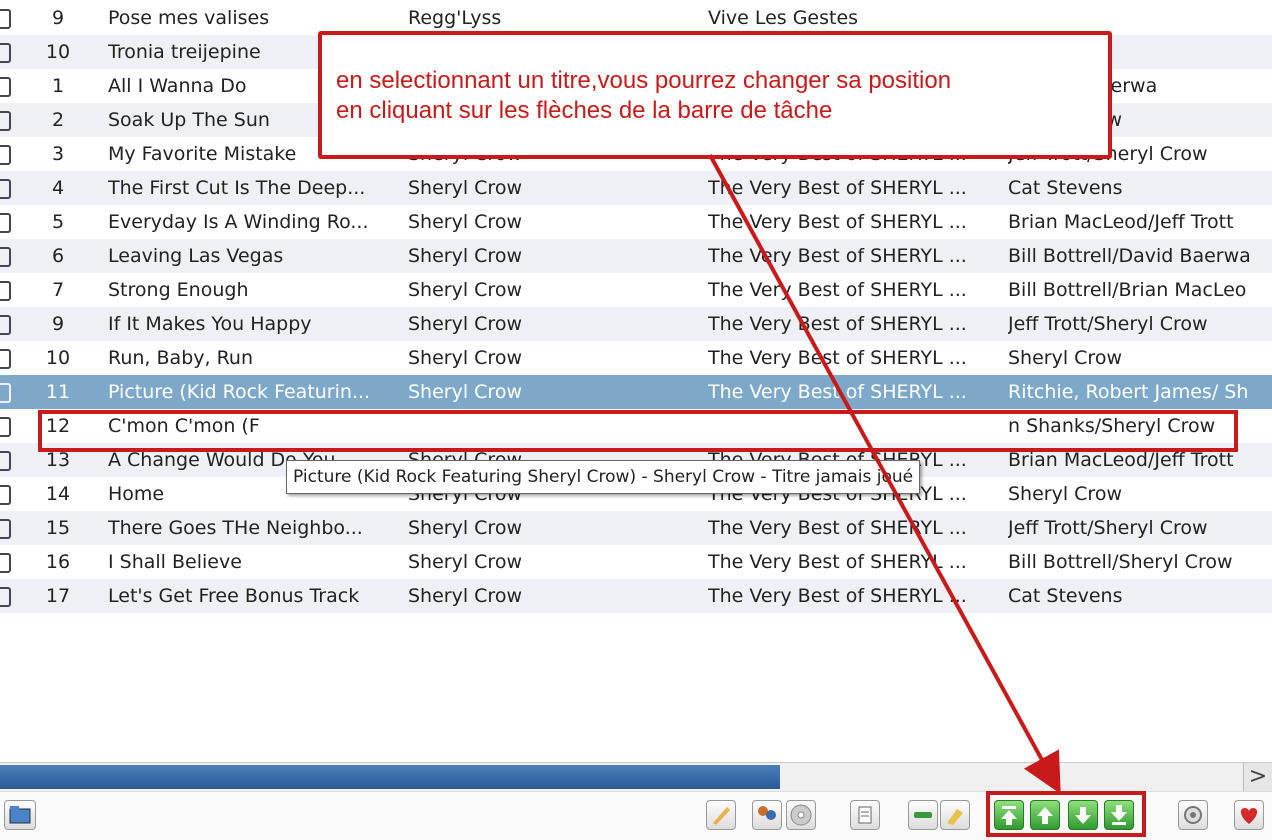 This screenshot has width=1272, height=840. Describe the element at coordinates (58, 188) in the screenshot. I see `track-number: 4` at that location.